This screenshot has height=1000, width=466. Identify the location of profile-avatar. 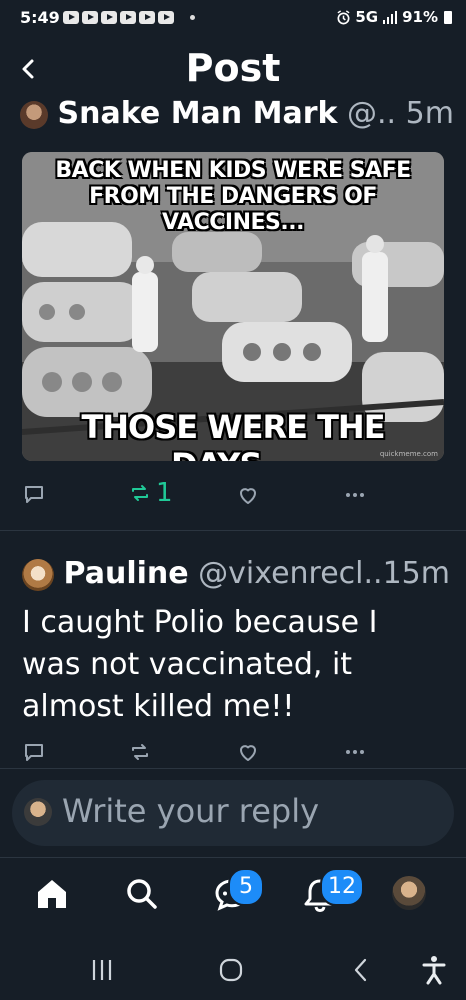
(409, 893).